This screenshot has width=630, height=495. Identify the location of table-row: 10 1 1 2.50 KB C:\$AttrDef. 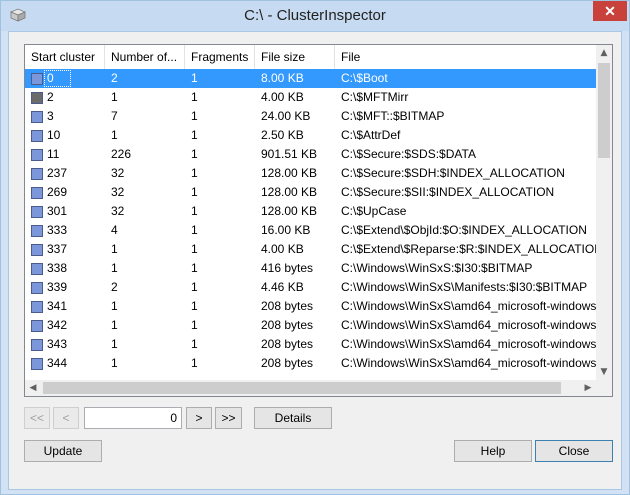
(310, 135).